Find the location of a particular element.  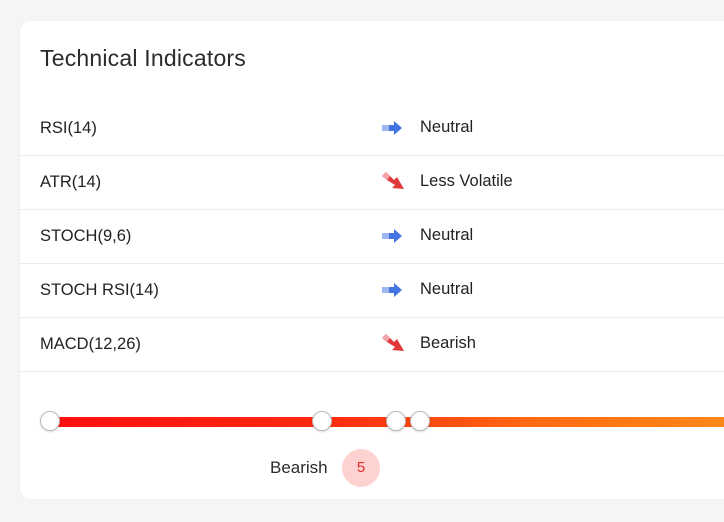

indicator-name: RSI(14) is located at coordinates (68, 128).